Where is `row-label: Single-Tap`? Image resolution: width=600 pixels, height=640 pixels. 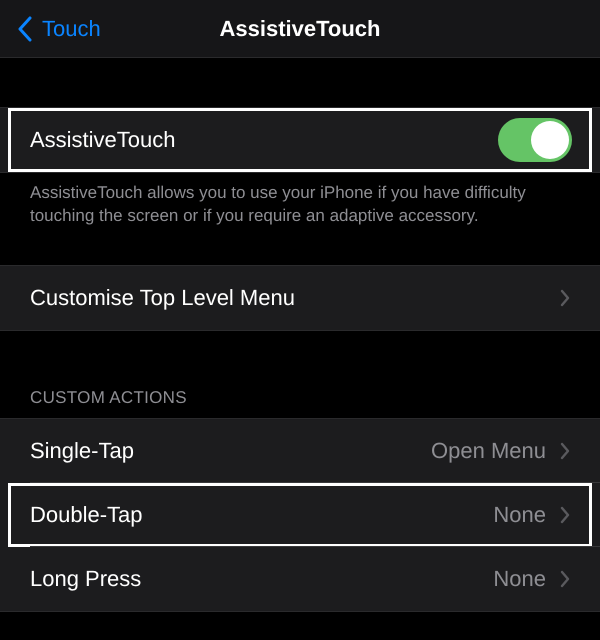 row-label: Single-Tap is located at coordinates (82, 451).